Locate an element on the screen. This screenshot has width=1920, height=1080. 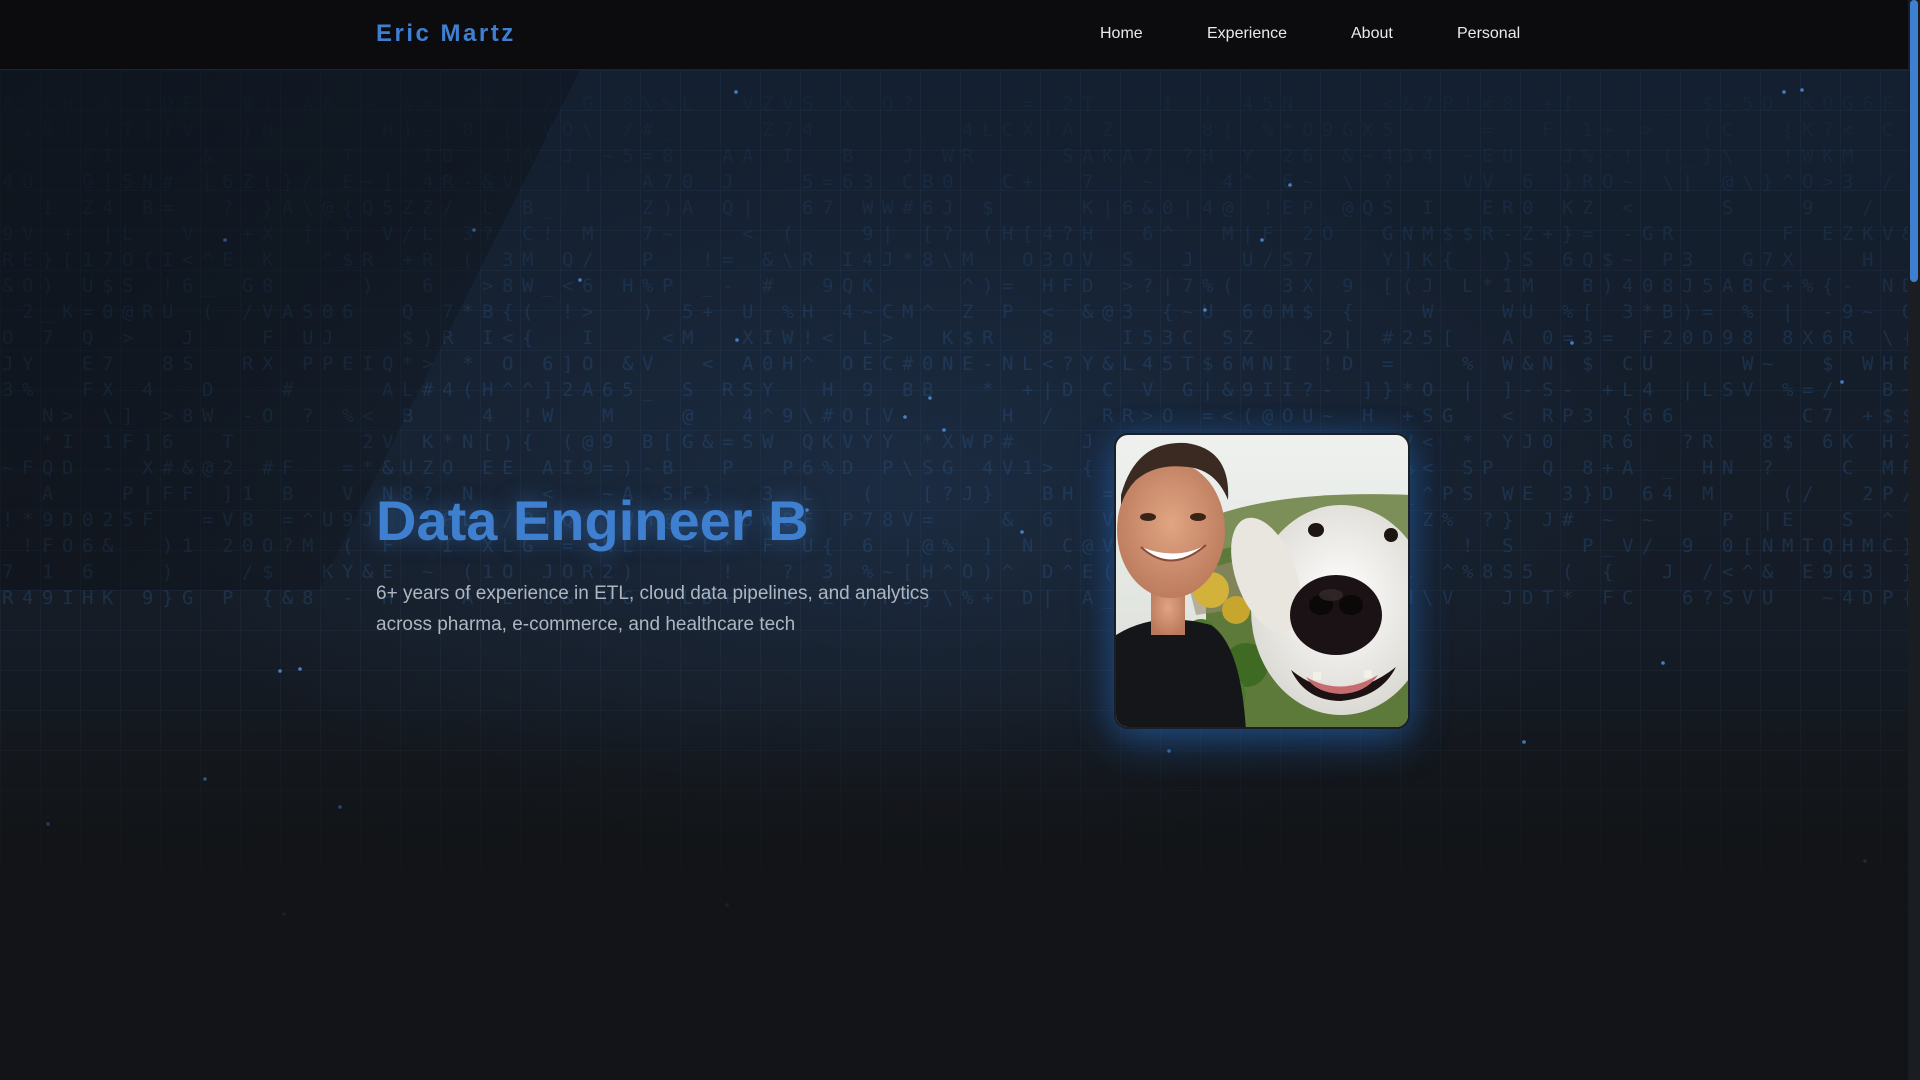
scrollbar-thumb is located at coordinates (1914, 141).